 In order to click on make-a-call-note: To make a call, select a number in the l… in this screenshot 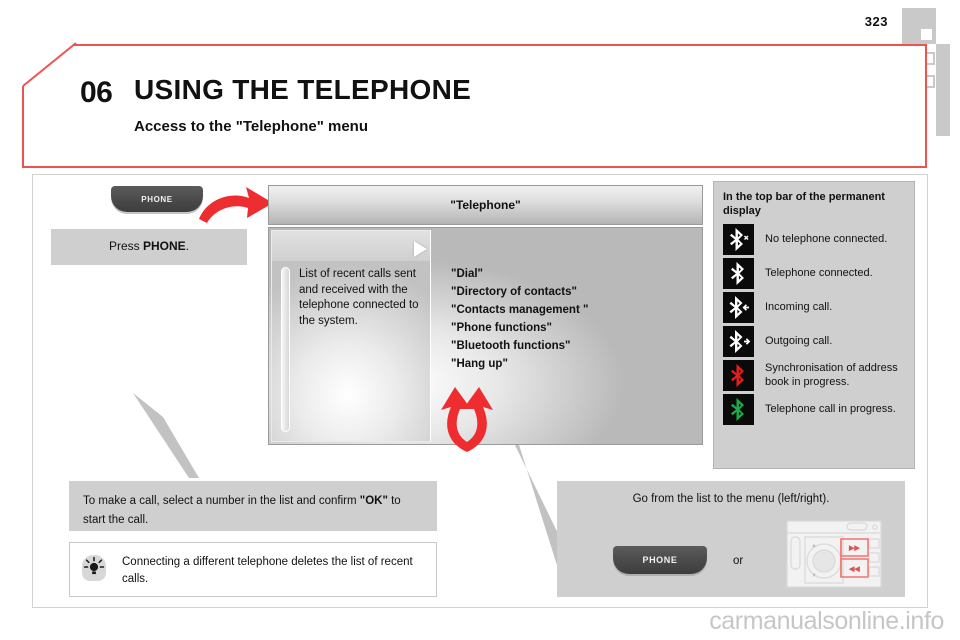, I will do `click(253, 506)`.